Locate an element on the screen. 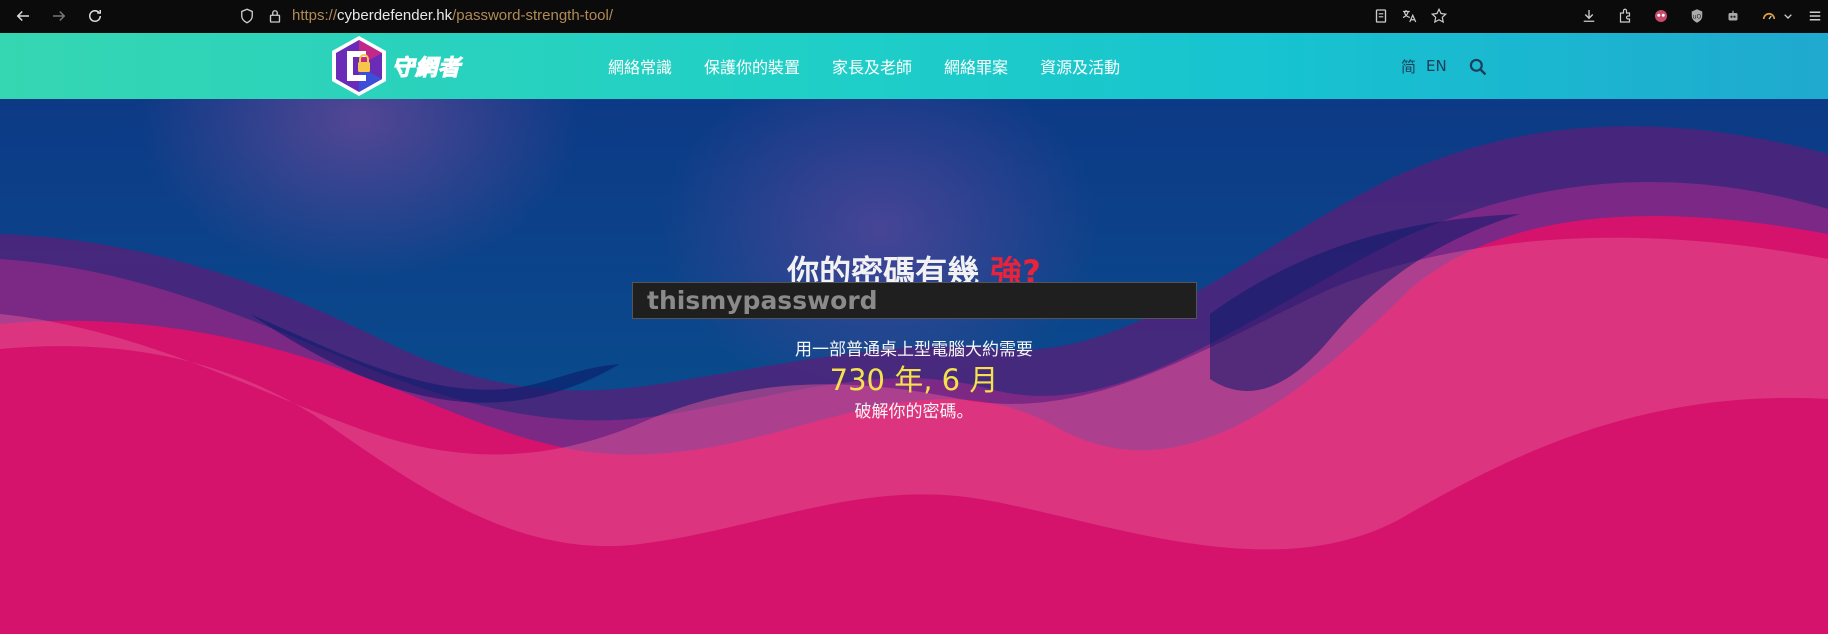  menu-icon is located at coordinates (1815, 16).